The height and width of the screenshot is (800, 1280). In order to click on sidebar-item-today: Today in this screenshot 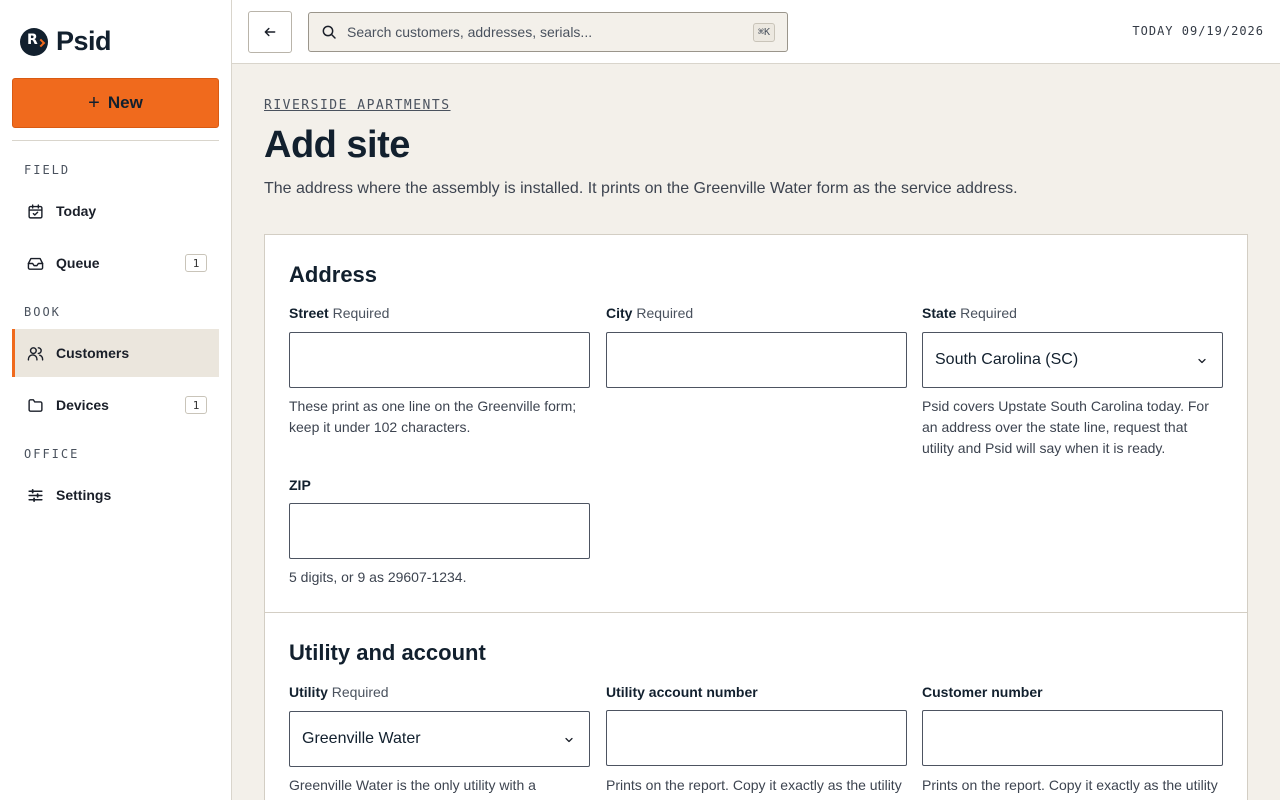, I will do `click(115, 211)`.